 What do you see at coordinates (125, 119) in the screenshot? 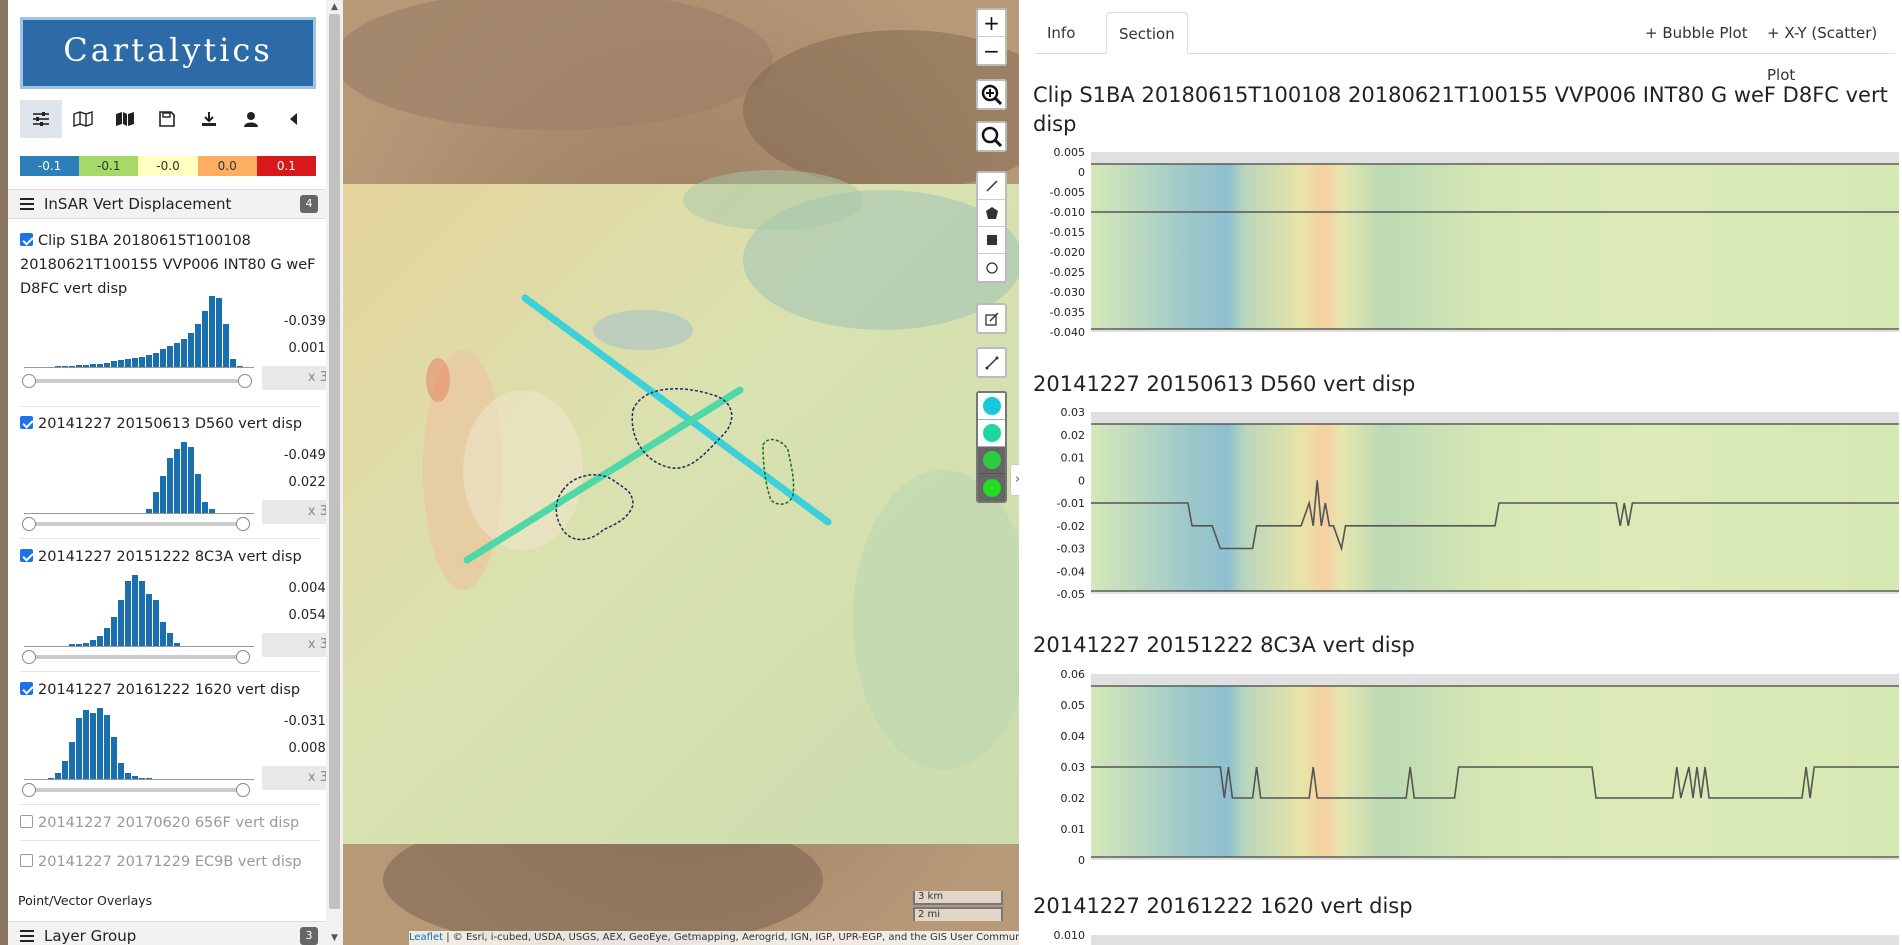
I see `map-filled-icon` at bounding box center [125, 119].